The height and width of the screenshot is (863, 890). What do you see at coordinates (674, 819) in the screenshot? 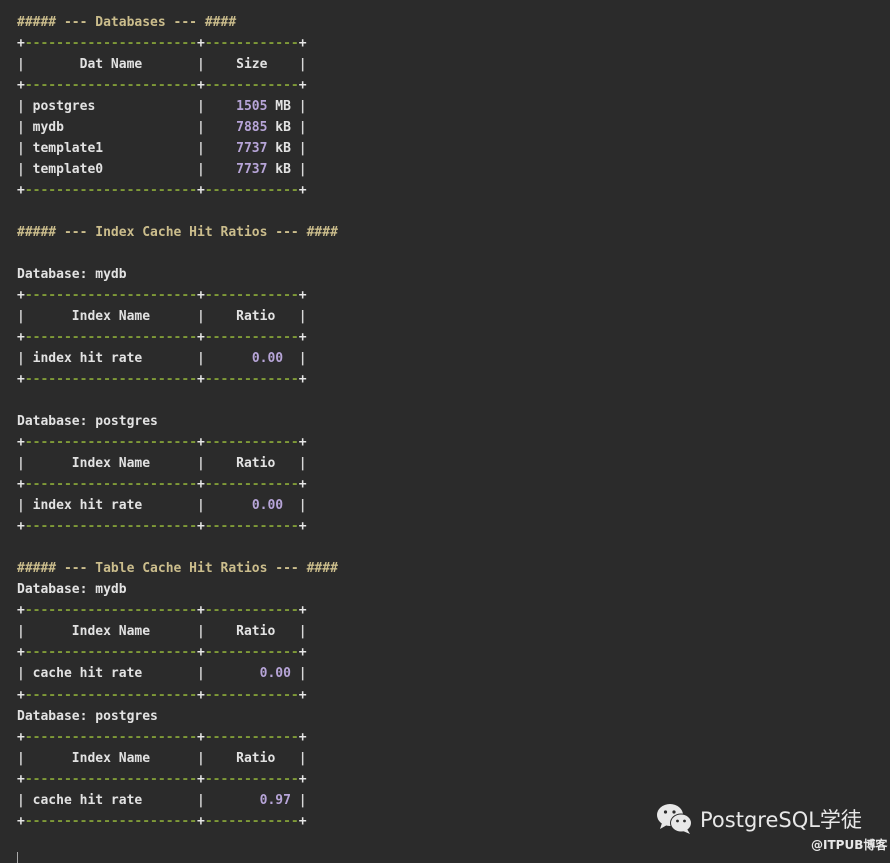
I see `wechat-icon` at bounding box center [674, 819].